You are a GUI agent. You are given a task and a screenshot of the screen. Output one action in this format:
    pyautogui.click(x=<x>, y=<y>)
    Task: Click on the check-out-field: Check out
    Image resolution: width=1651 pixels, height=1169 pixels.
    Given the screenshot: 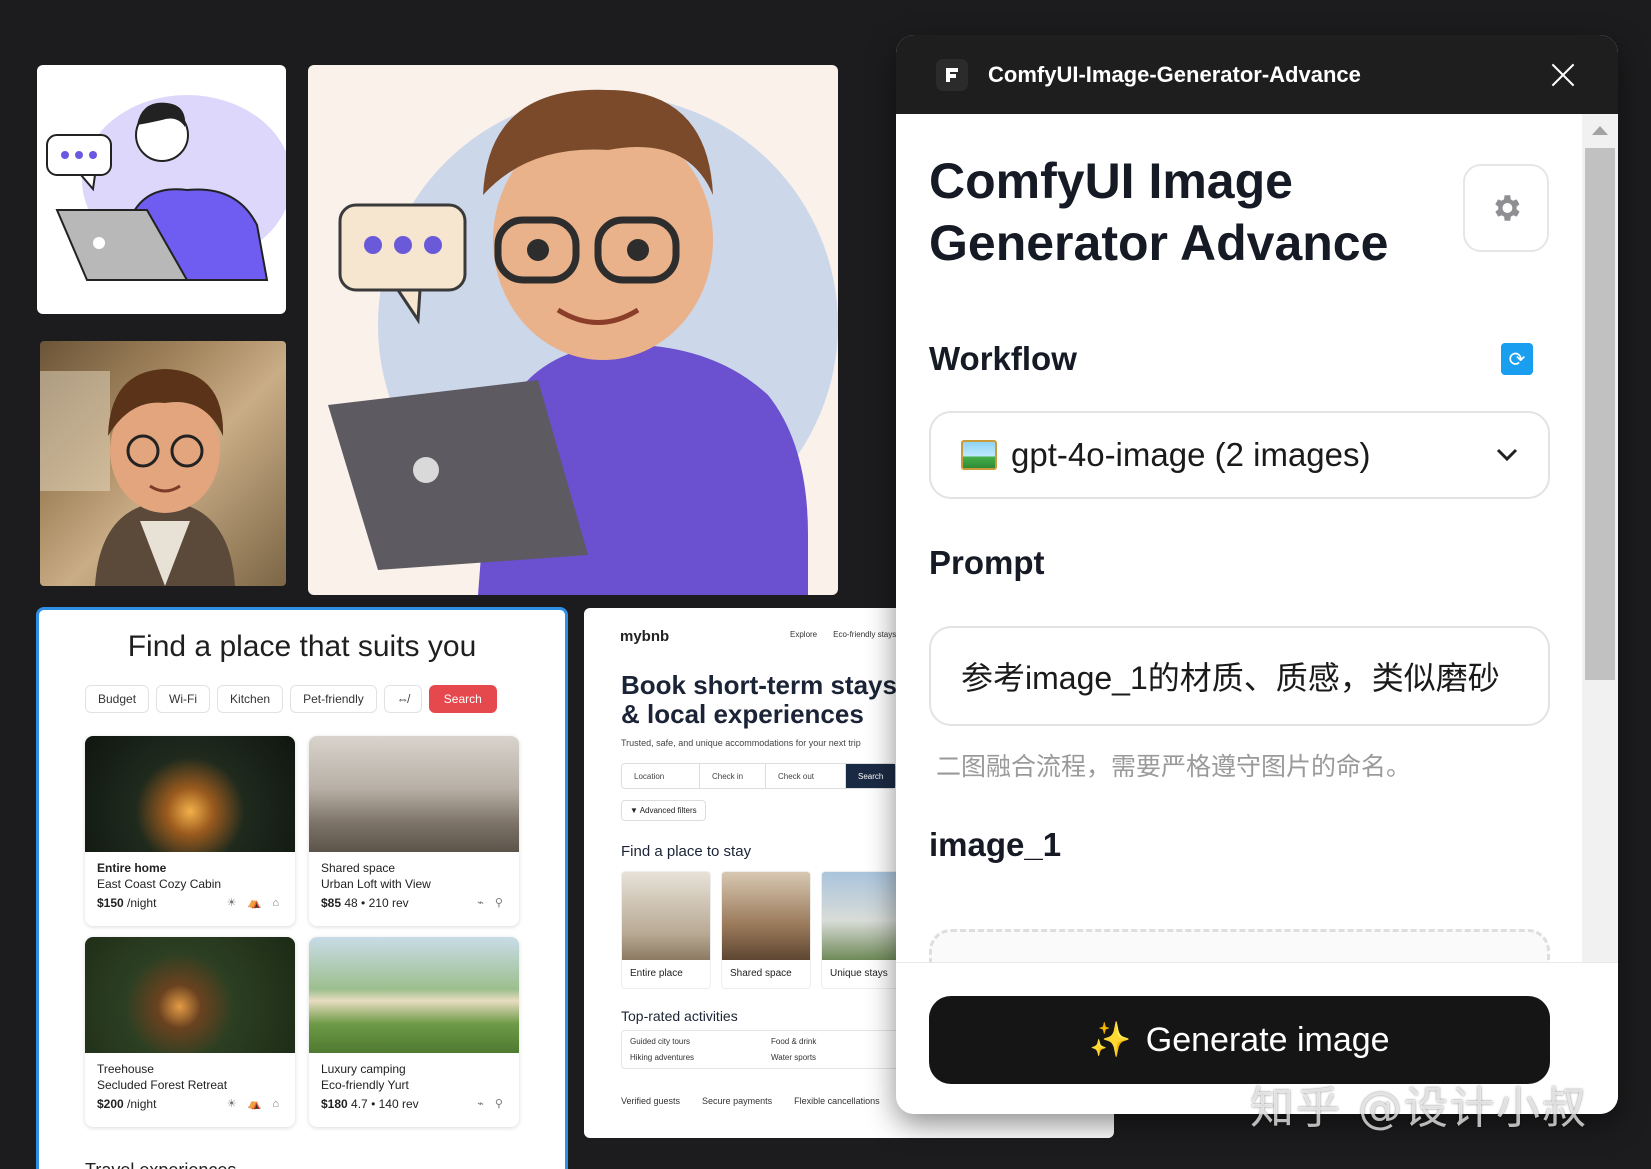 What is the action you would take?
    pyautogui.click(x=806, y=776)
    